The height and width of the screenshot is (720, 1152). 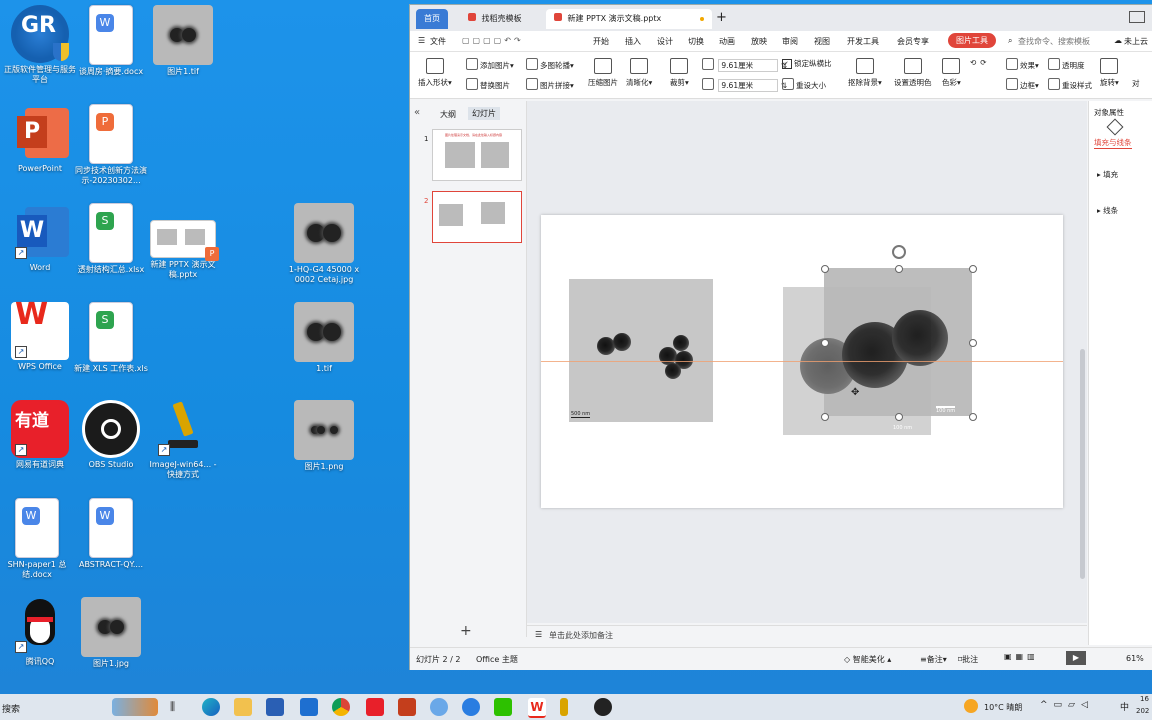 What do you see at coordinates (899, 269) in the screenshot?
I see `resize-handle-n` at bounding box center [899, 269].